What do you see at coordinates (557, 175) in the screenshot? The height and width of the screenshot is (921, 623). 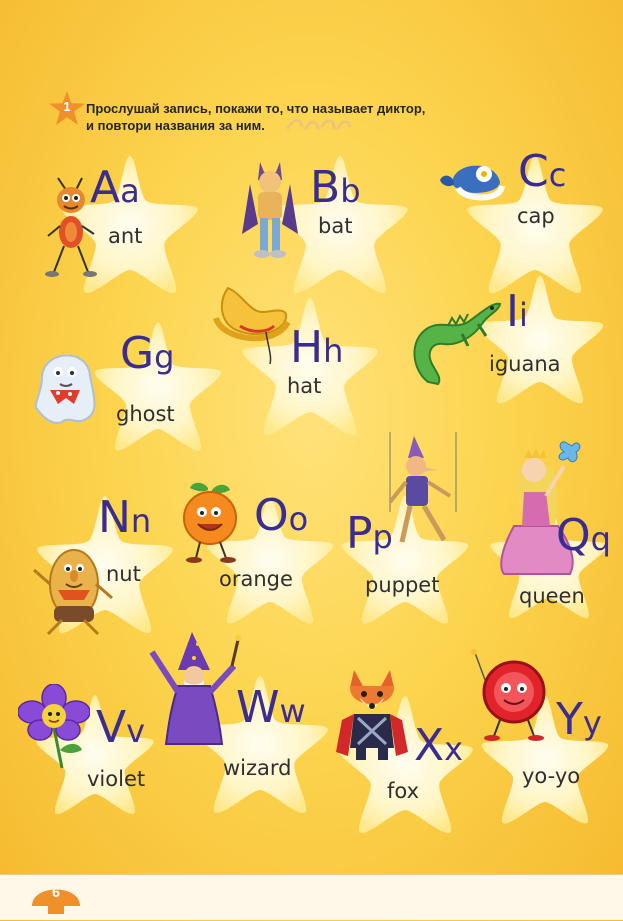 I see `letter-lowercase: c` at bounding box center [557, 175].